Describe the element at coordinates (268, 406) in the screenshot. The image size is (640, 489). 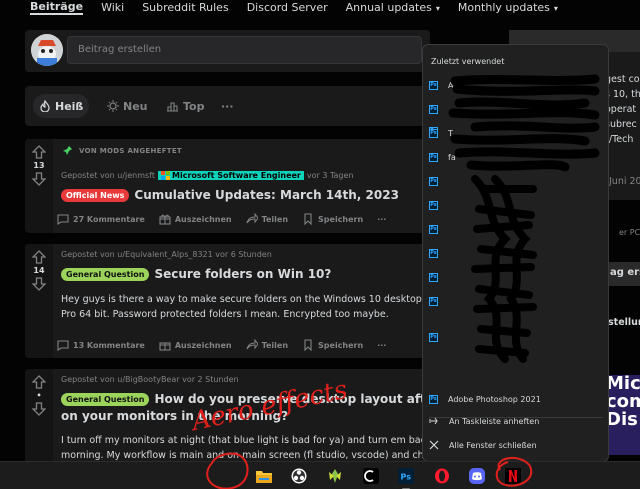
I see `annotation-text: Aero effects` at that location.